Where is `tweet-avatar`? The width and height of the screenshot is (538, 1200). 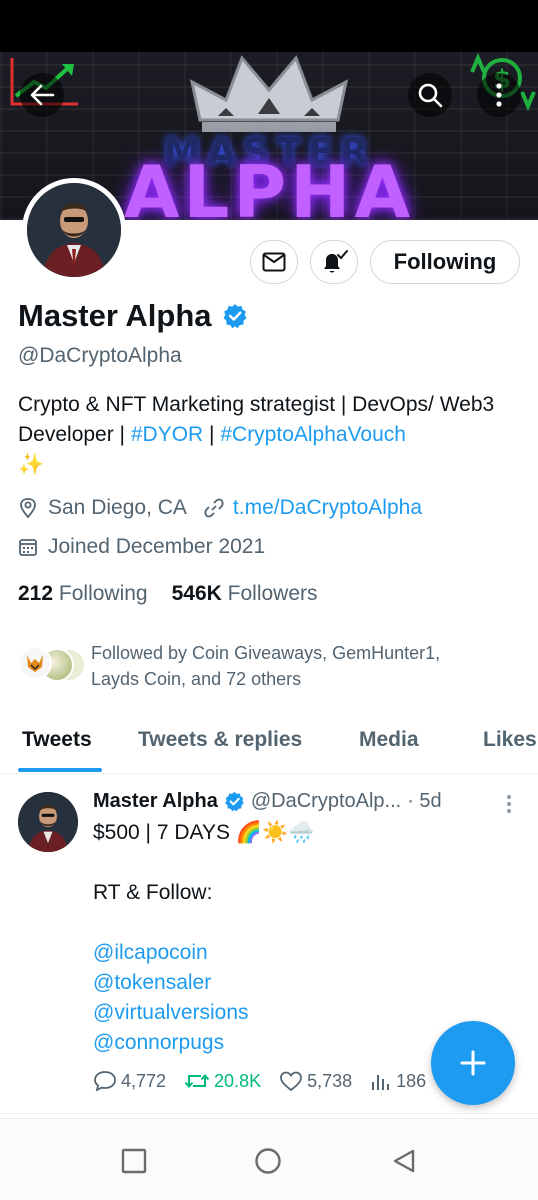 tweet-avatar is located at coordinates (48, 822).